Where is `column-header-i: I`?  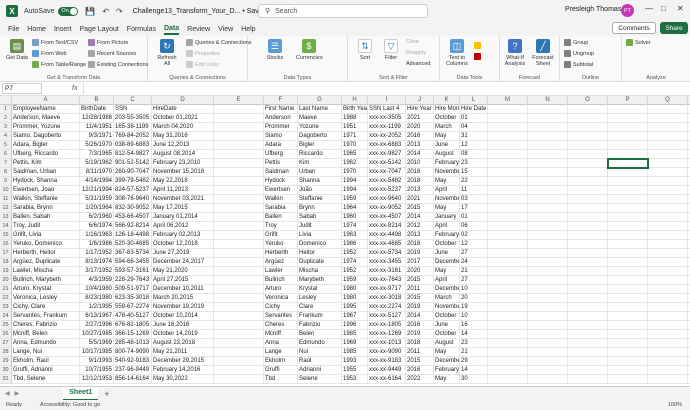
column-header-i: I is located at coordinates (387, 100).